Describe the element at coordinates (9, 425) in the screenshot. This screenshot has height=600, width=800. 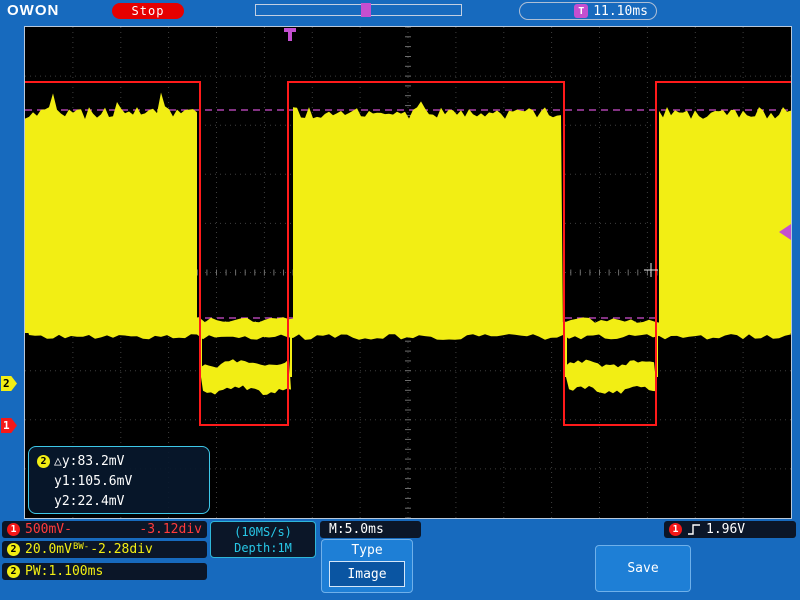
I see `ch1-position-badge: 1` at that location.